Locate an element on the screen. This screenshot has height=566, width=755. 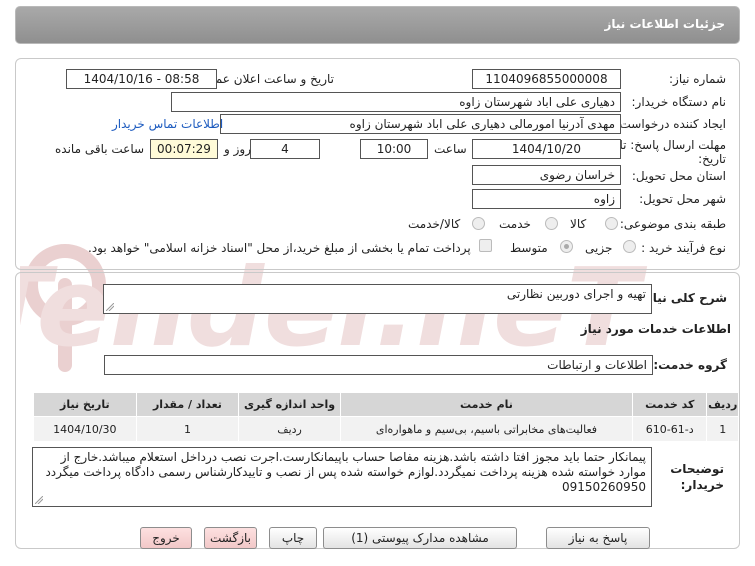
treasury-payment-checkbox is located at coordinates (485, 245).